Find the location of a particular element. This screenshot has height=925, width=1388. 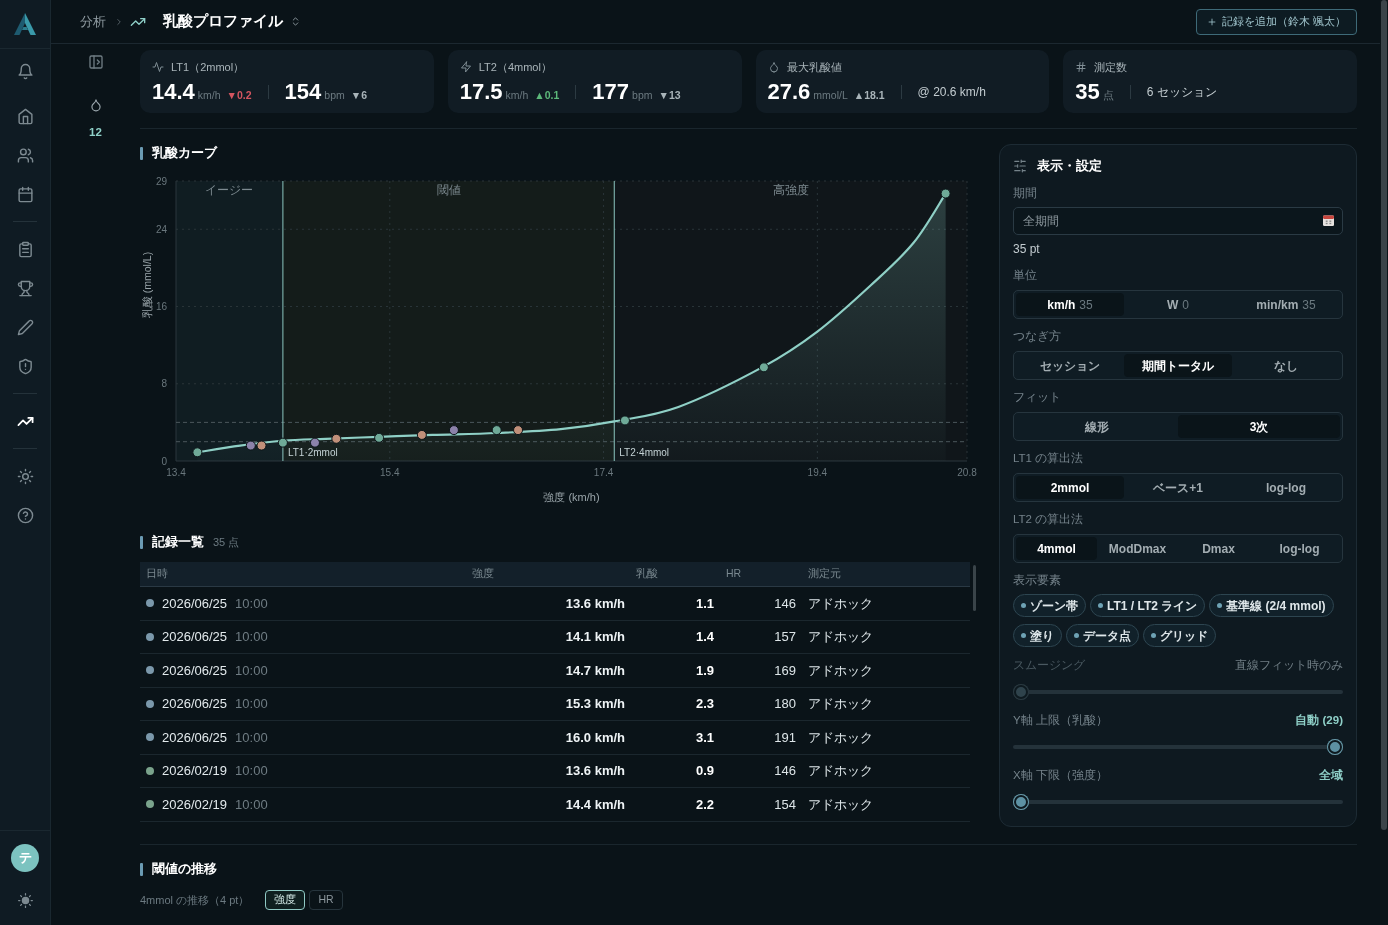

axis-tick-label: 16 is located at coordinates (161, 306).